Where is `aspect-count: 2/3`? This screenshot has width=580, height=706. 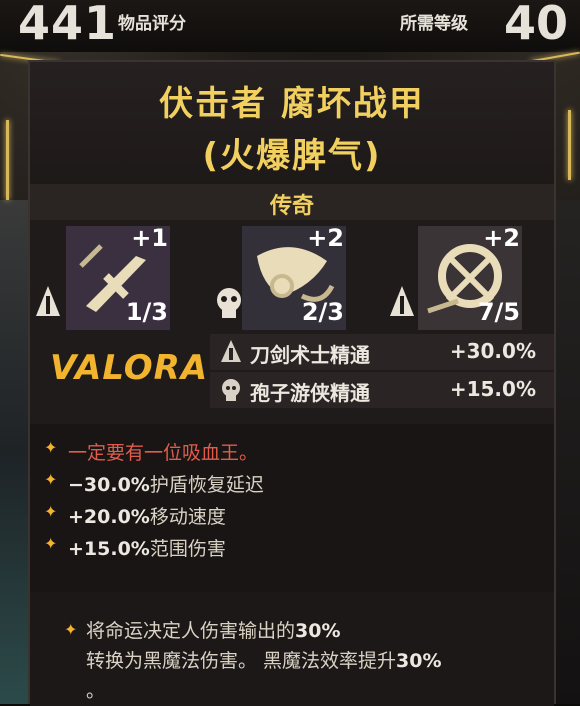 aspect-count: 2/3 is located at coordinates (322, 312).